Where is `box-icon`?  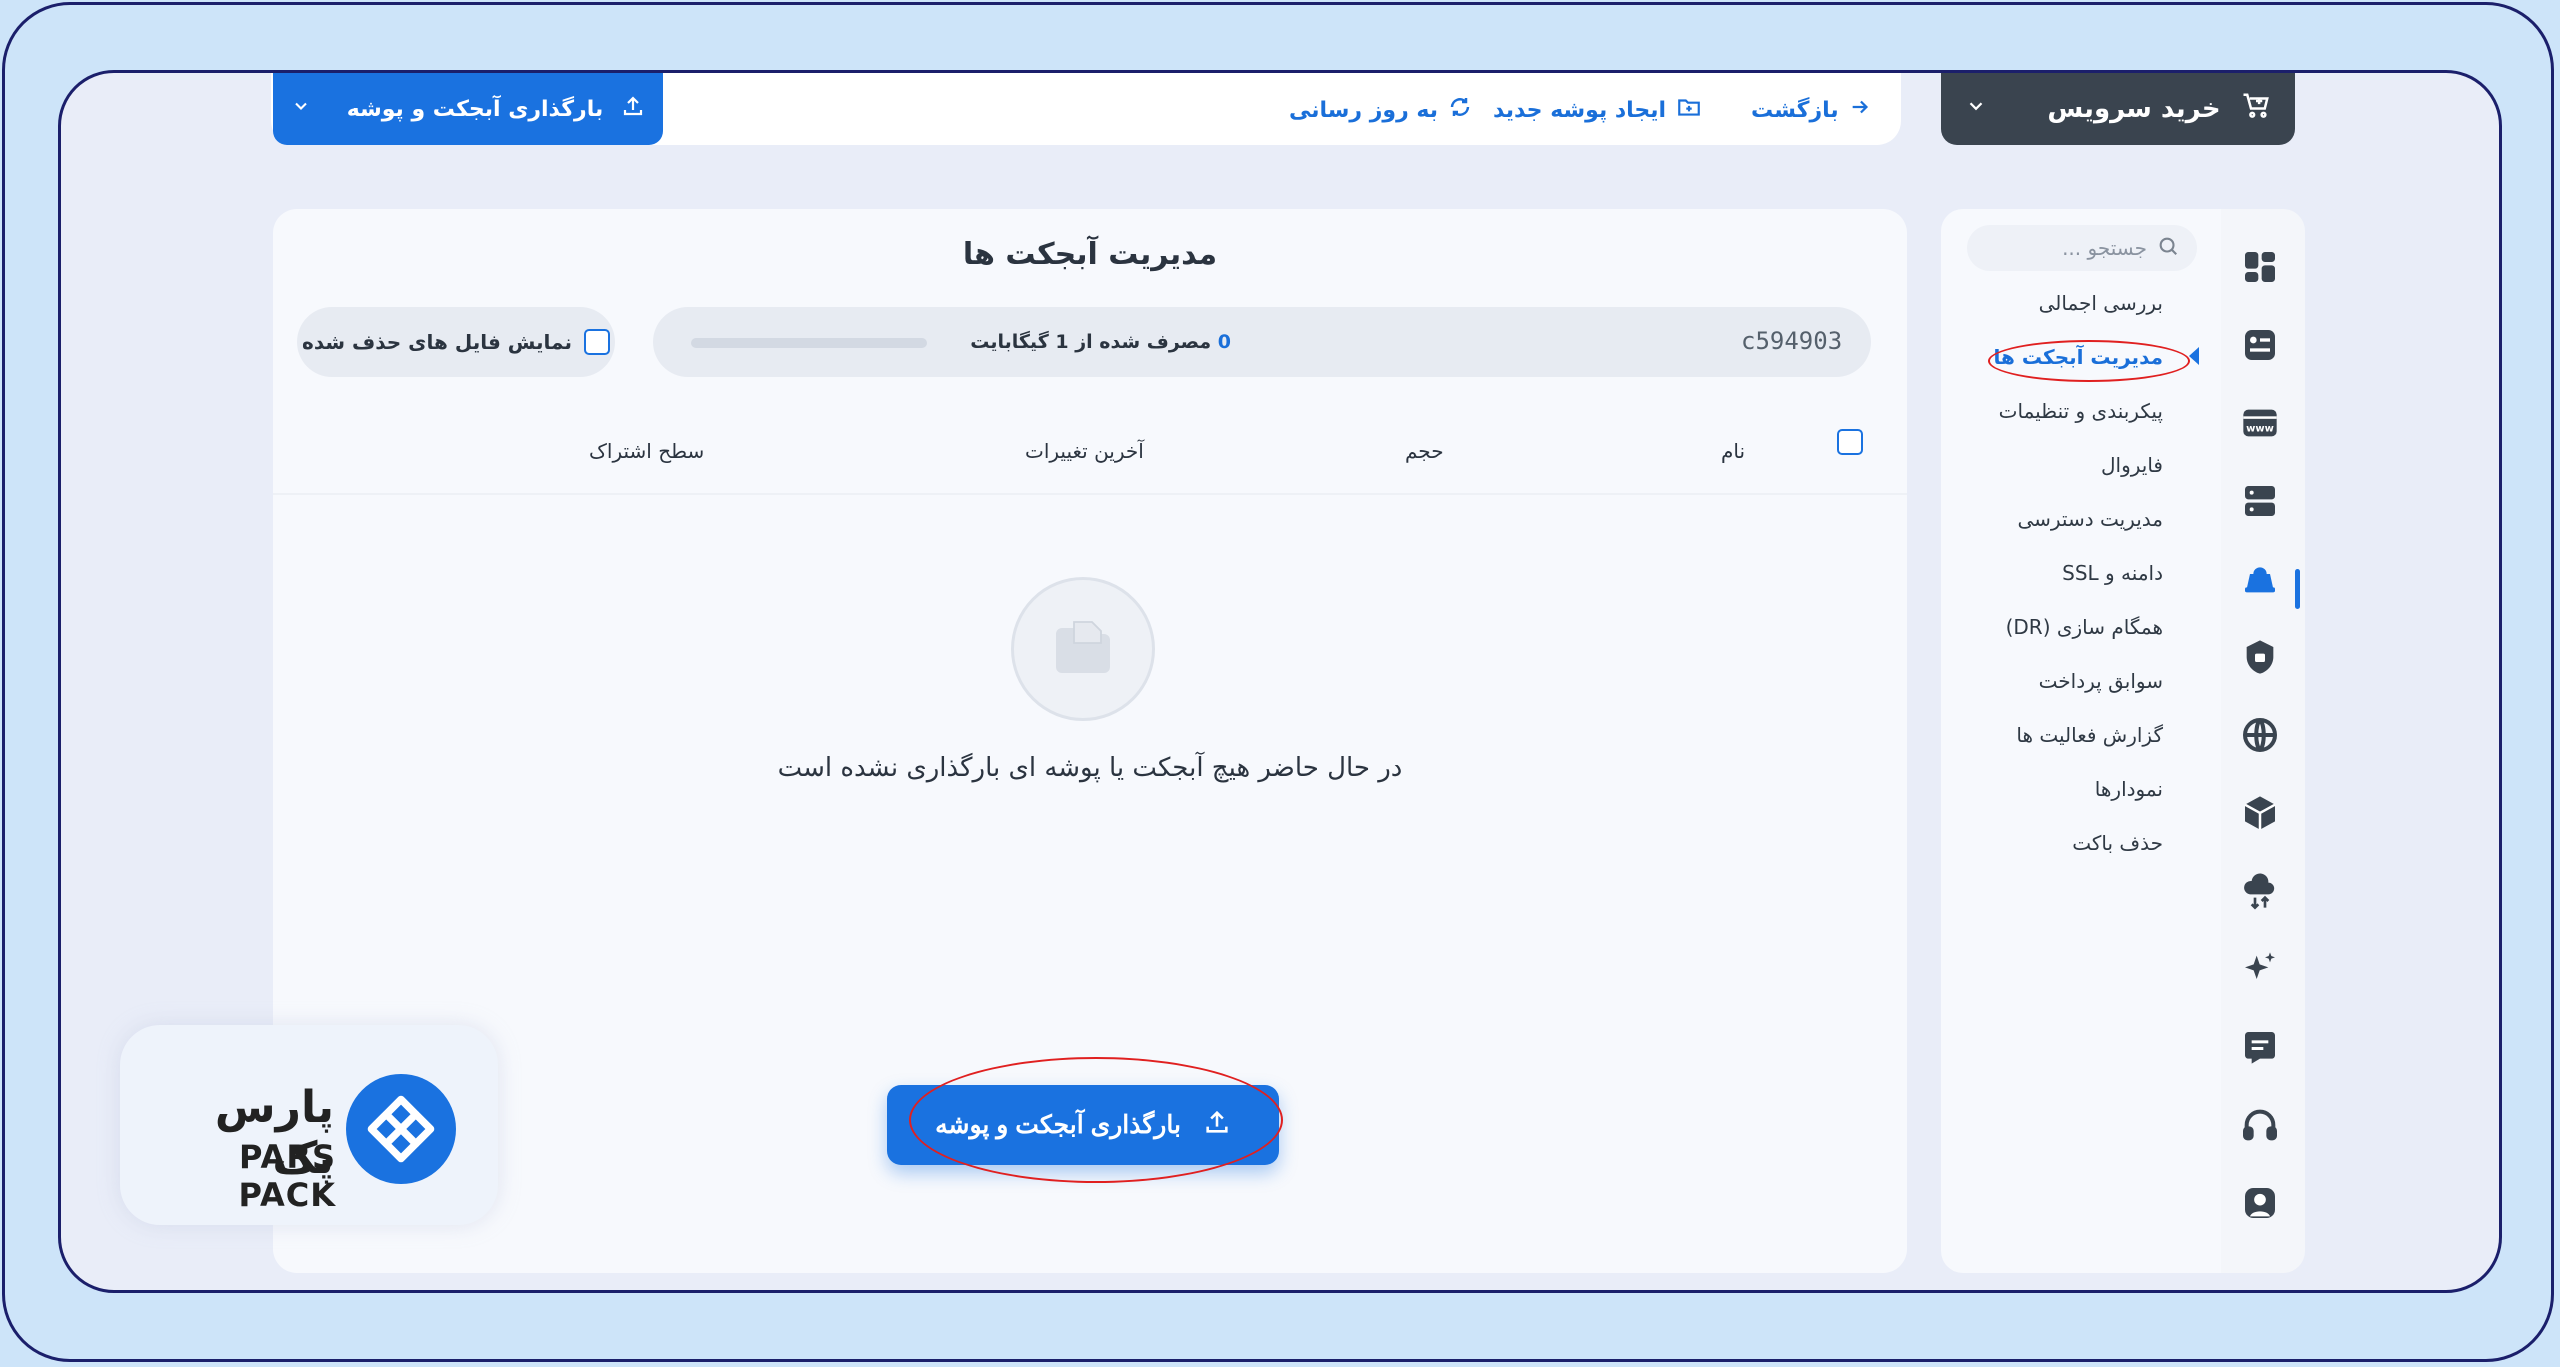
box-icon is located at coordinates (2260, 813).